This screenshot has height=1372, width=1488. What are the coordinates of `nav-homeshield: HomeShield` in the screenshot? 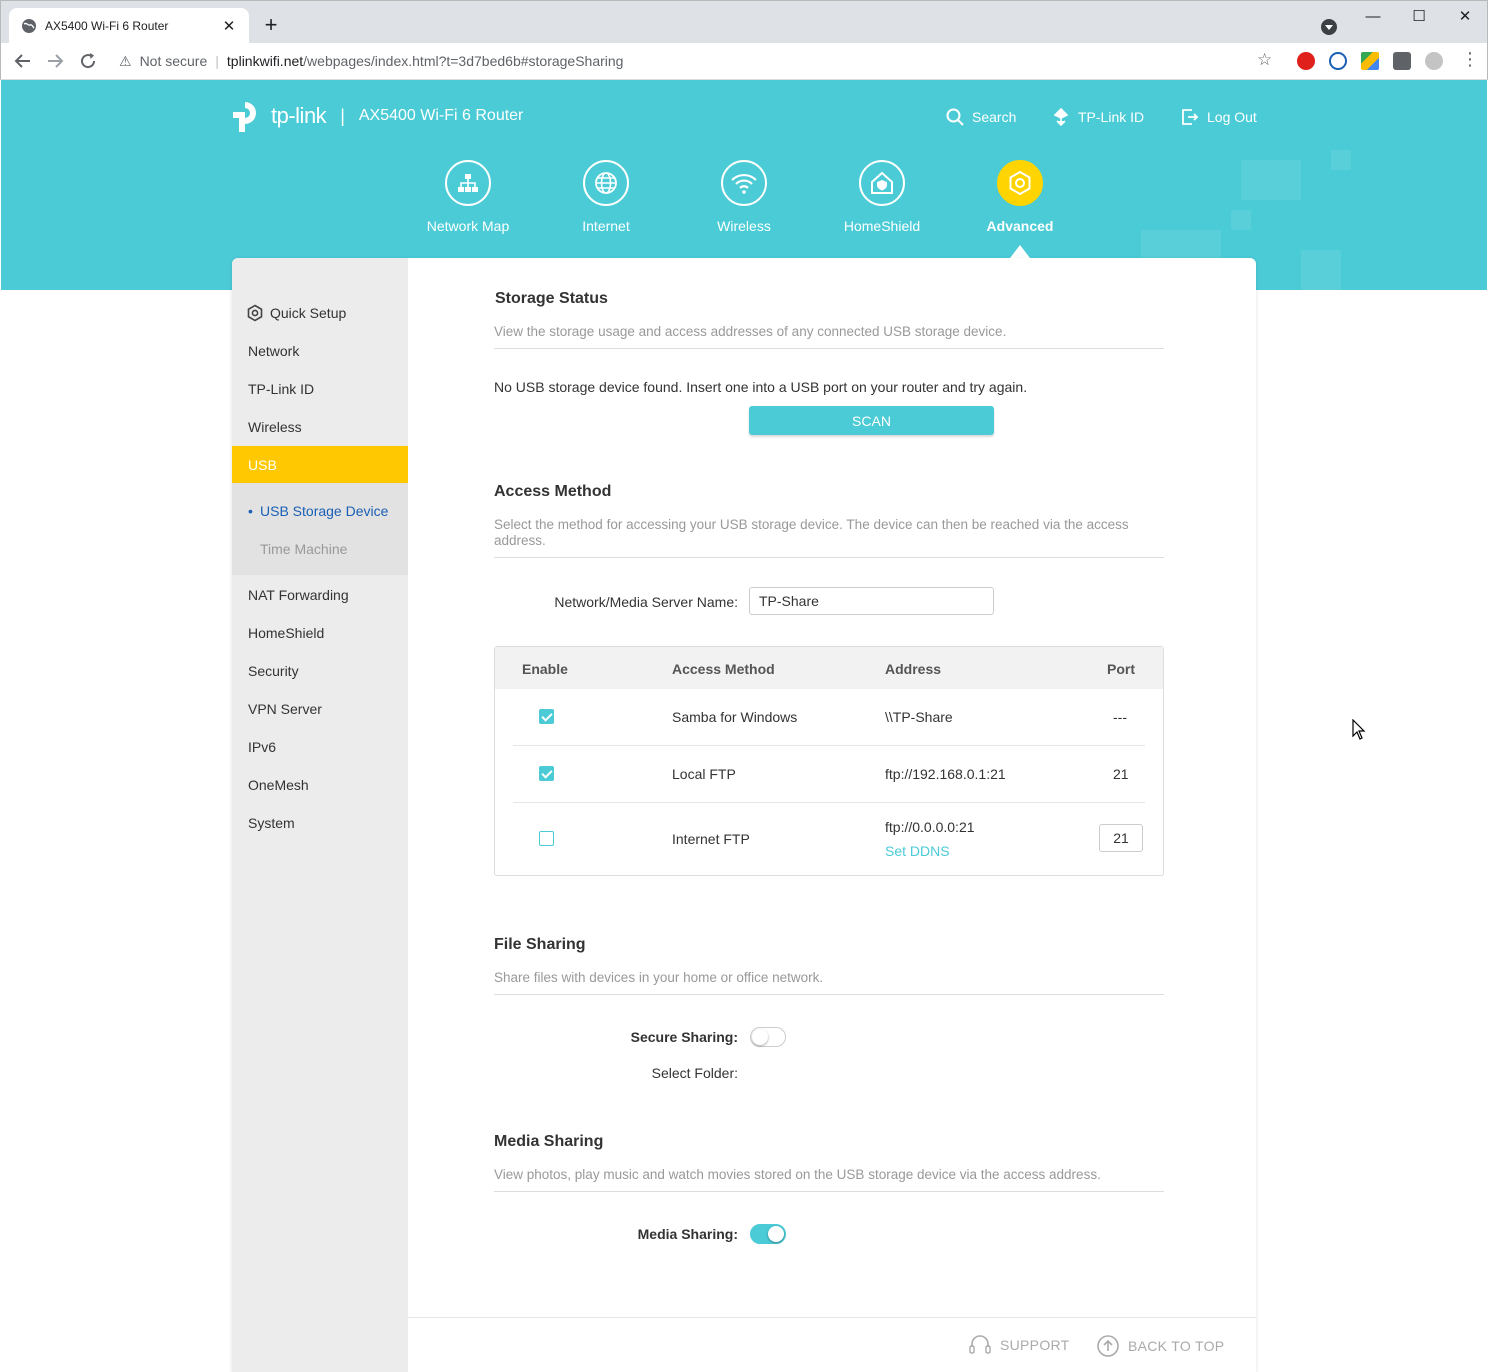 It's located at (882, 197).